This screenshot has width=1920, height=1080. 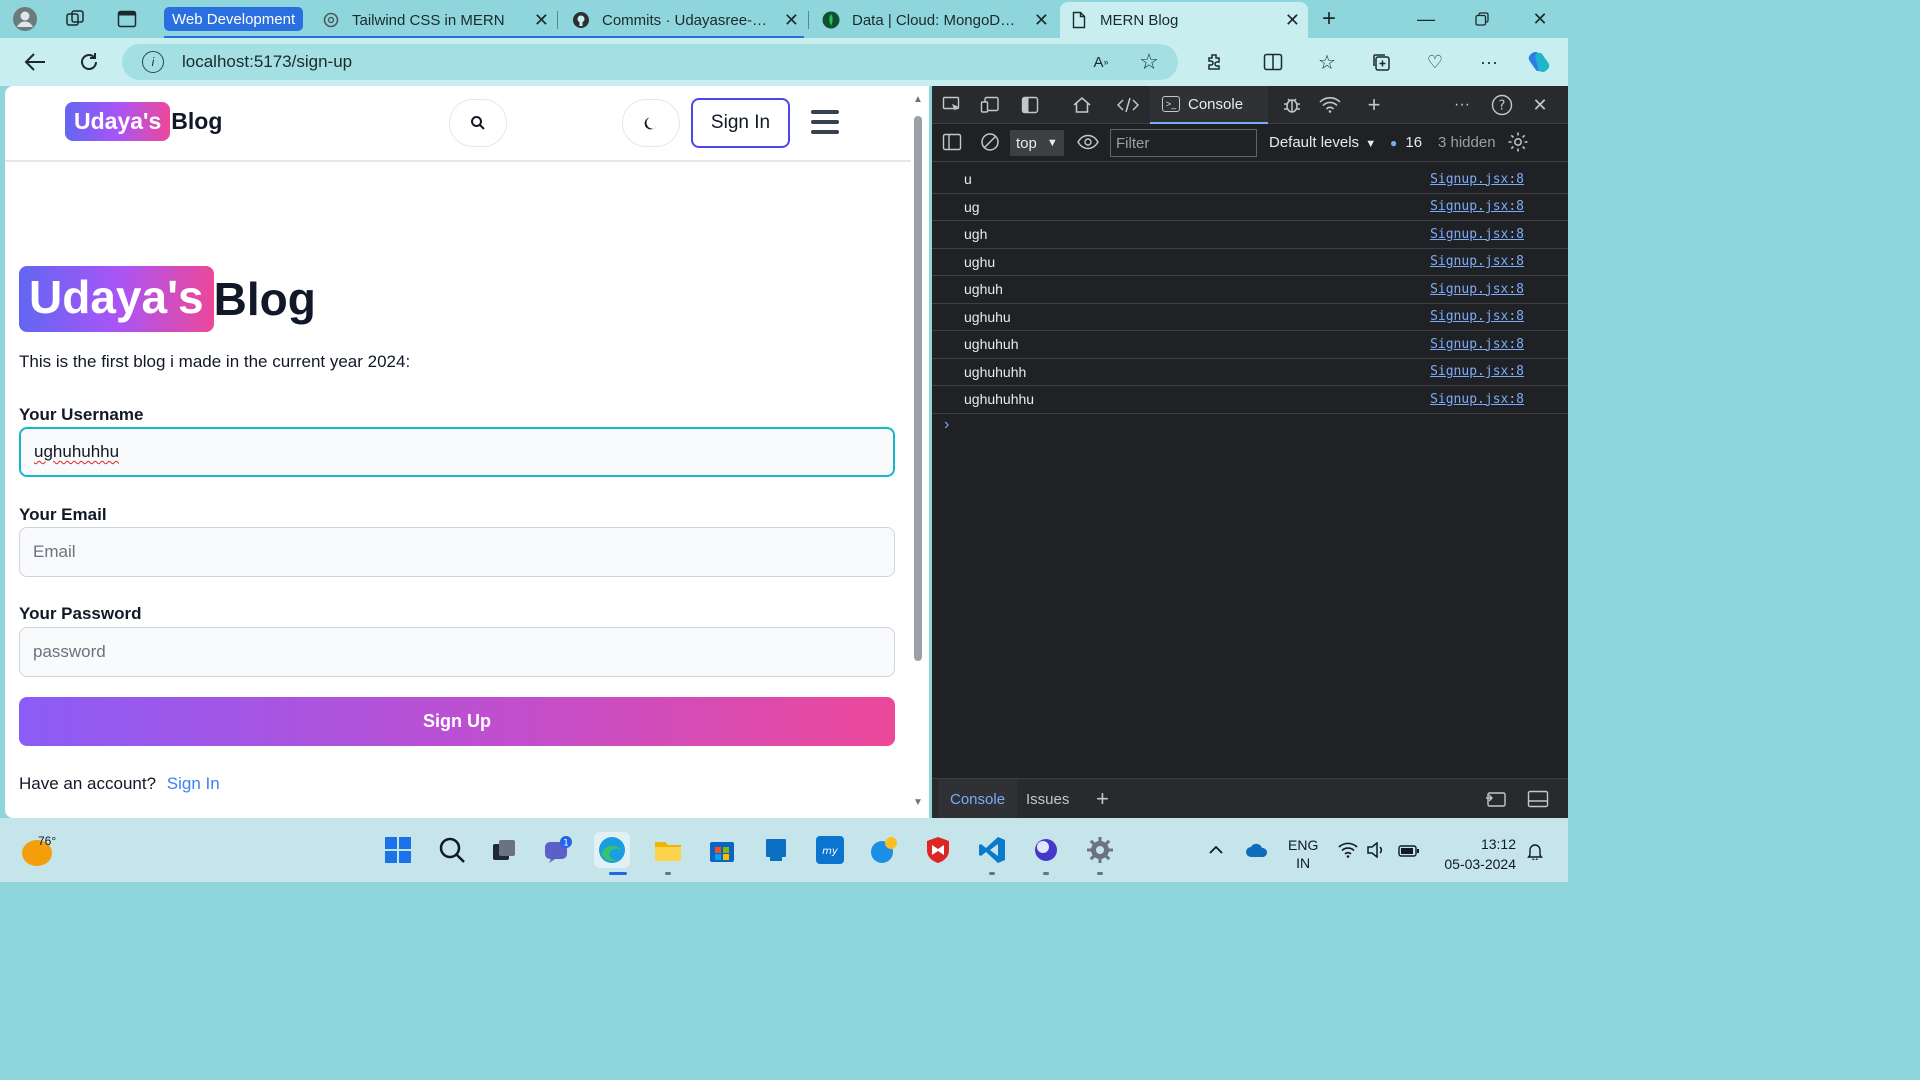 I want to click on taskbar-search-icon, so click(x=452, y=850).